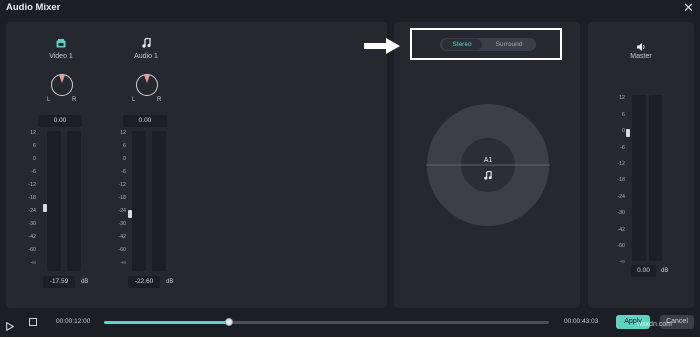 This screenshot has width=700, height=337. What do you see at coordinates (33, 7) in the screenshot?
I see `window-title: Audio Mixer` at bounding box center [33, 7].